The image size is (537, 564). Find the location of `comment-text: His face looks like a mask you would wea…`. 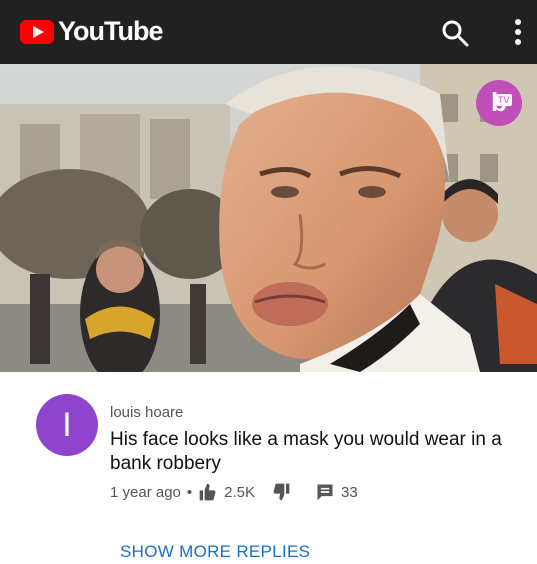

comment-text: His face looks like a mask you would wea… is located at coordinates (306, 451).